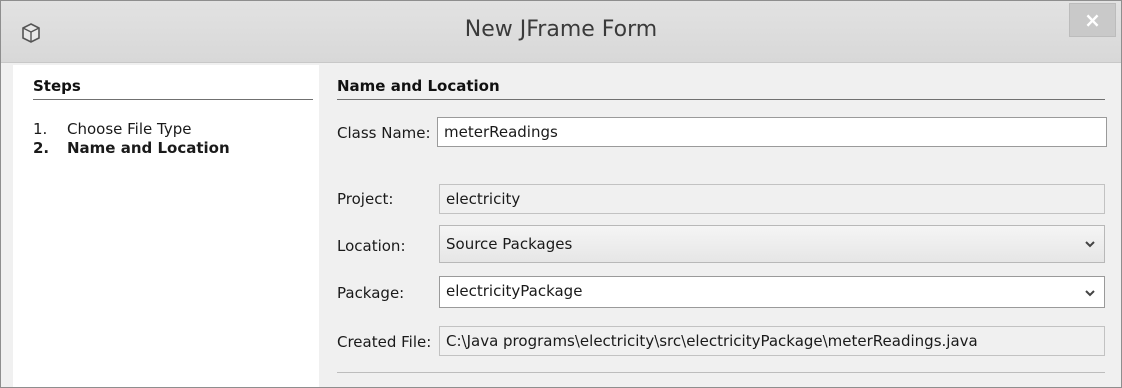 This screenshot has width=1122, height=388. I want to click on location-label: Location:, so click(371, 246).